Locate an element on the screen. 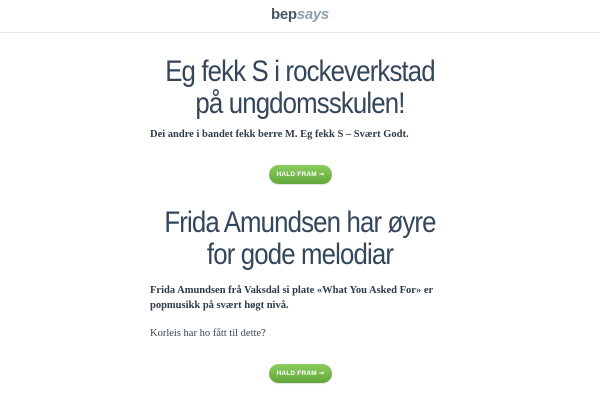  article-2-continue-button: HALD FRAM ➞ is located at coordinates (300, 373).